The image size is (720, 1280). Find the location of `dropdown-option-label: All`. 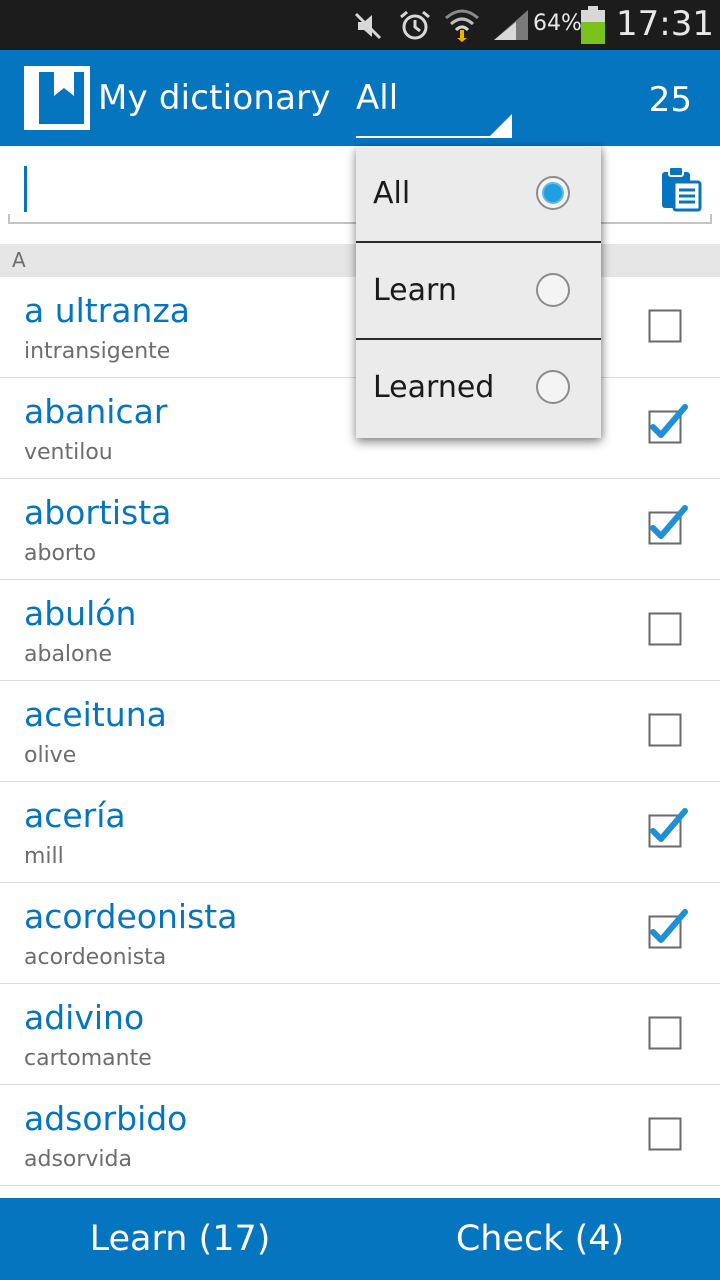

dropdown-option-label: All is located at coordinates (392, 193).